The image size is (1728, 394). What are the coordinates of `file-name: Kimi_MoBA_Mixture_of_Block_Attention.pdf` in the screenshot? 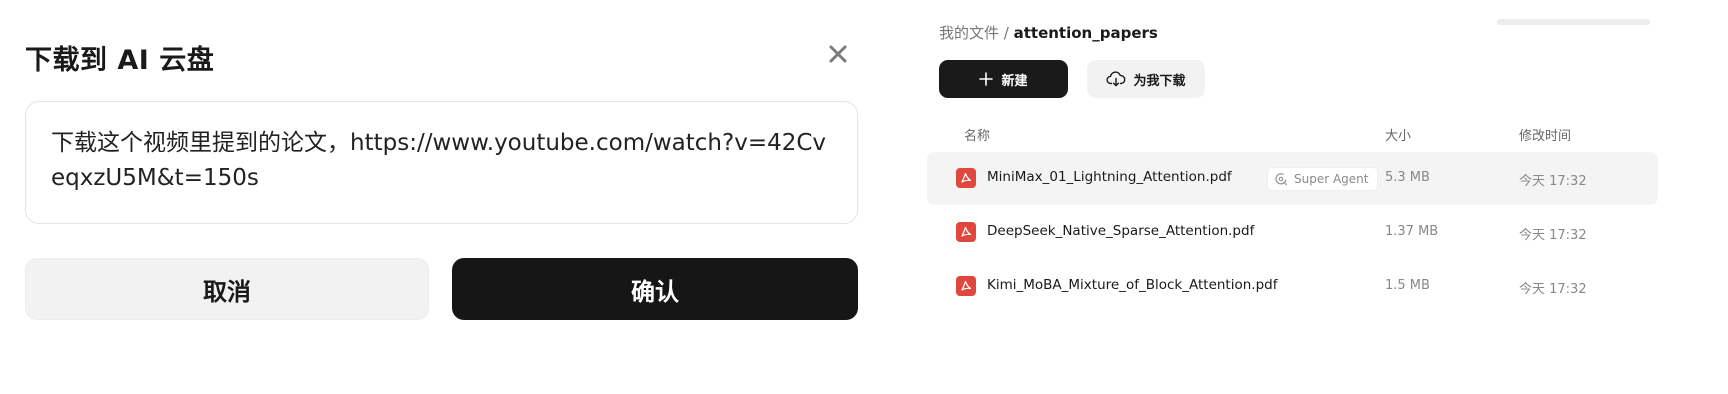 It's located at (1132, 285).